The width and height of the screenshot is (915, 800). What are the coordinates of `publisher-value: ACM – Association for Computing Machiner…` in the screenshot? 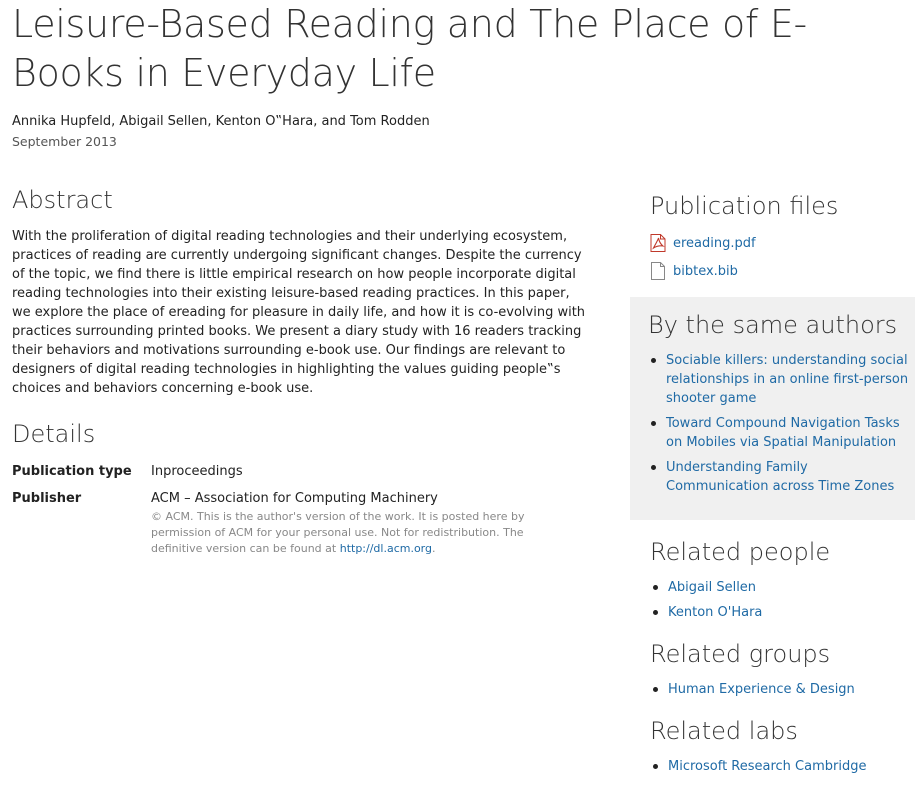 It's located at (294, 498).